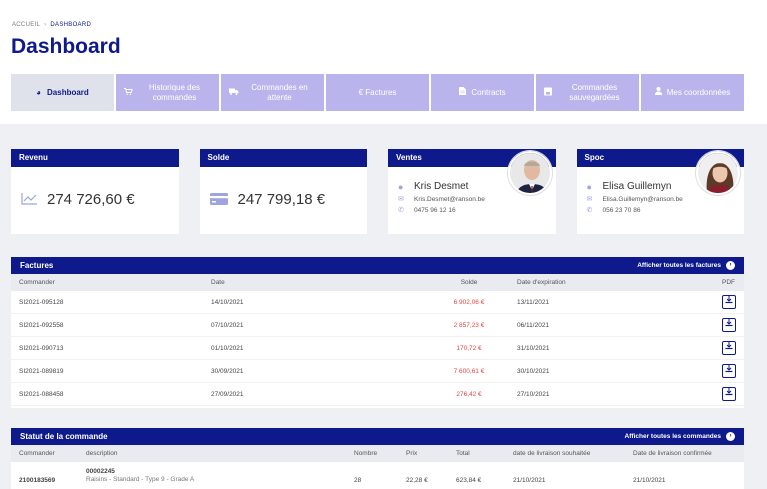  I want to click on order-prix: 22,28 €, so click(417, 480).